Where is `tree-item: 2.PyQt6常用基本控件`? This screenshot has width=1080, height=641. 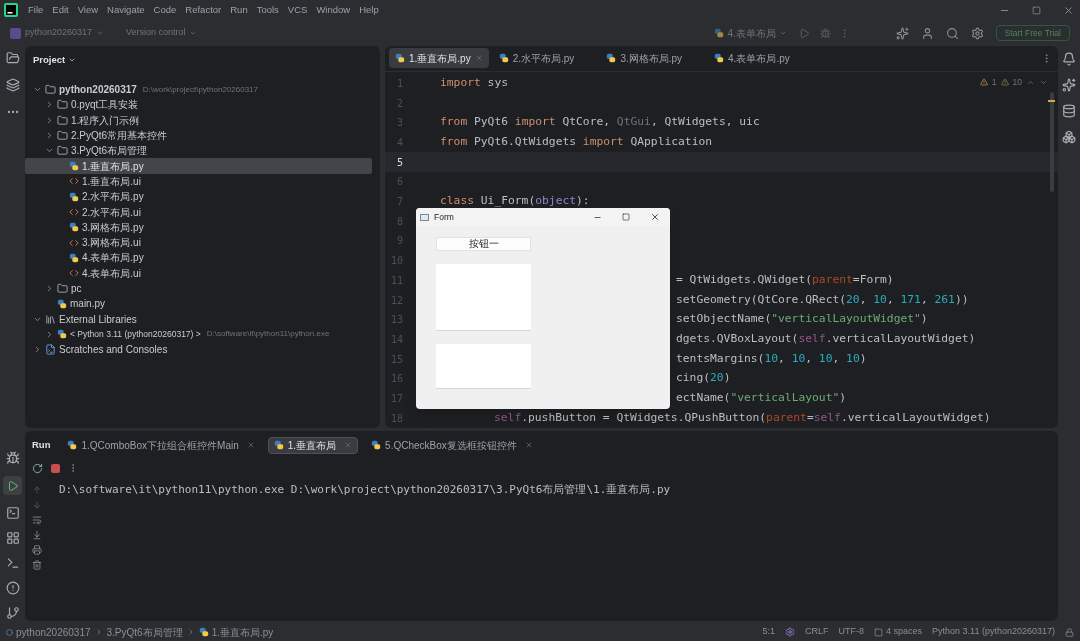
tree-item: 2.PyQt6常用基本控件 is located at coordinates (198, 135).